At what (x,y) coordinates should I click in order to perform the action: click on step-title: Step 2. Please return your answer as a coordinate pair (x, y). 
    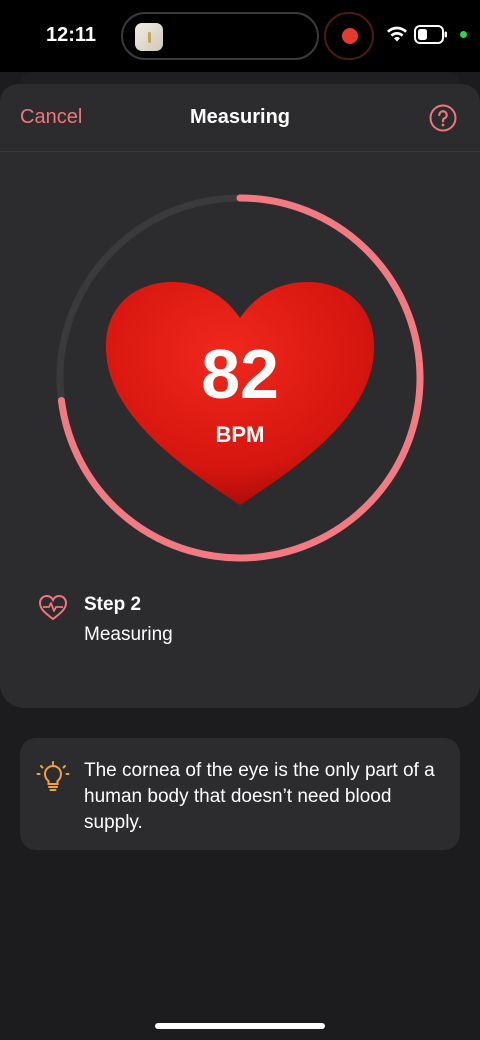
    Looking at the image, I should click on (113, 604).